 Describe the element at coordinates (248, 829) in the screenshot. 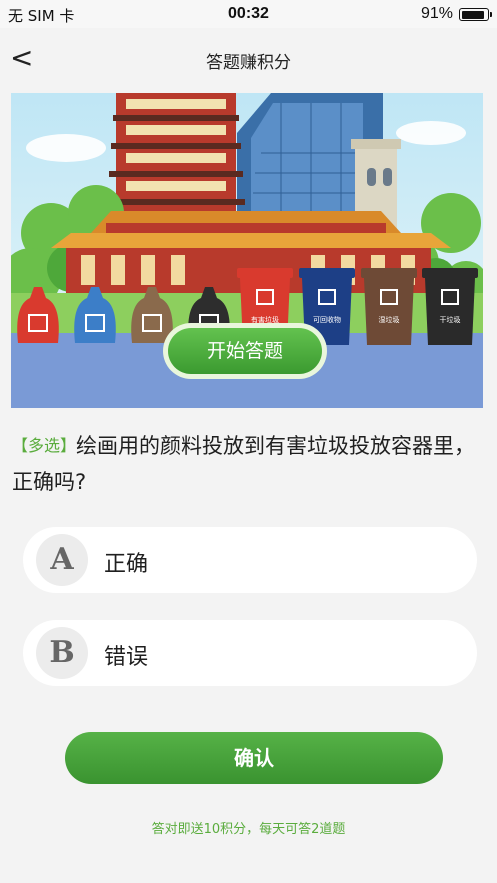

I see `reward-note: 答对即送10积分，每天可答2道题` at that location.